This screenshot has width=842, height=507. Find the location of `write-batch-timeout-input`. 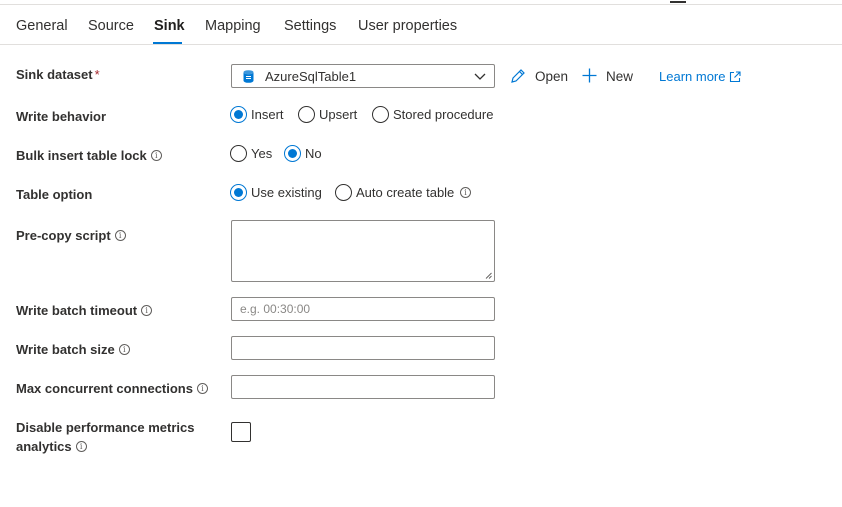

write-batch-timeout-input is located at coordinates (363, 309).